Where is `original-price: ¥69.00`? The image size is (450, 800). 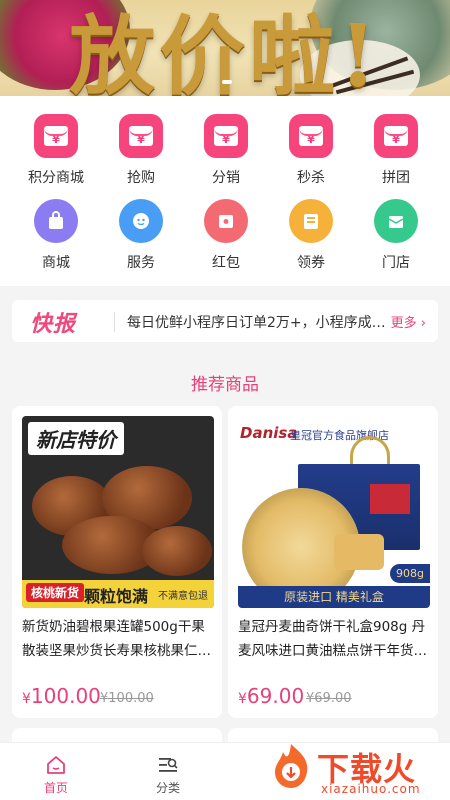 original-price: ¥69.00 is located at coordinates (329, 698).